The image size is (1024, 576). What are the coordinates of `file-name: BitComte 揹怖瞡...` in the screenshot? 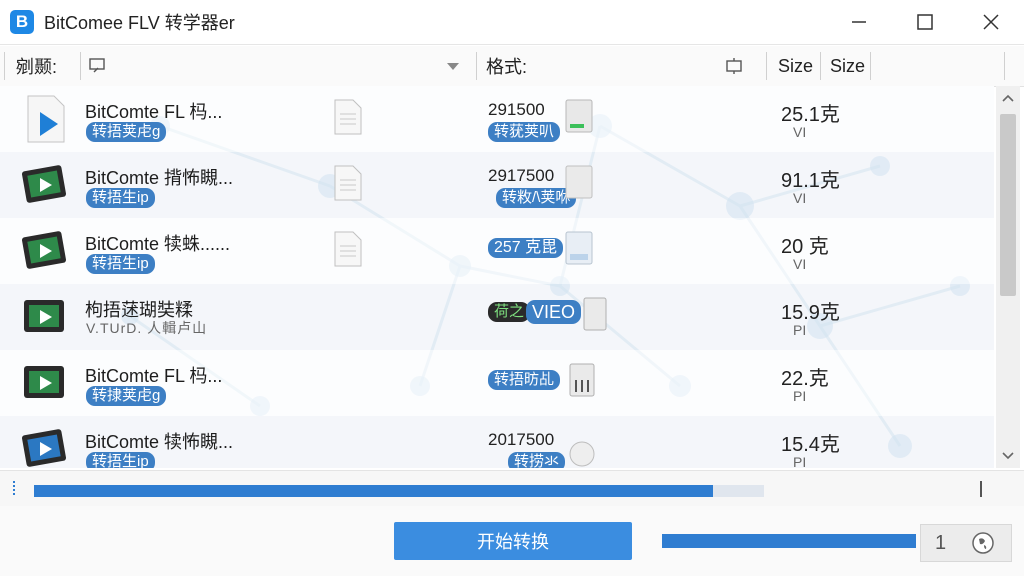 It's located at (159, 178).